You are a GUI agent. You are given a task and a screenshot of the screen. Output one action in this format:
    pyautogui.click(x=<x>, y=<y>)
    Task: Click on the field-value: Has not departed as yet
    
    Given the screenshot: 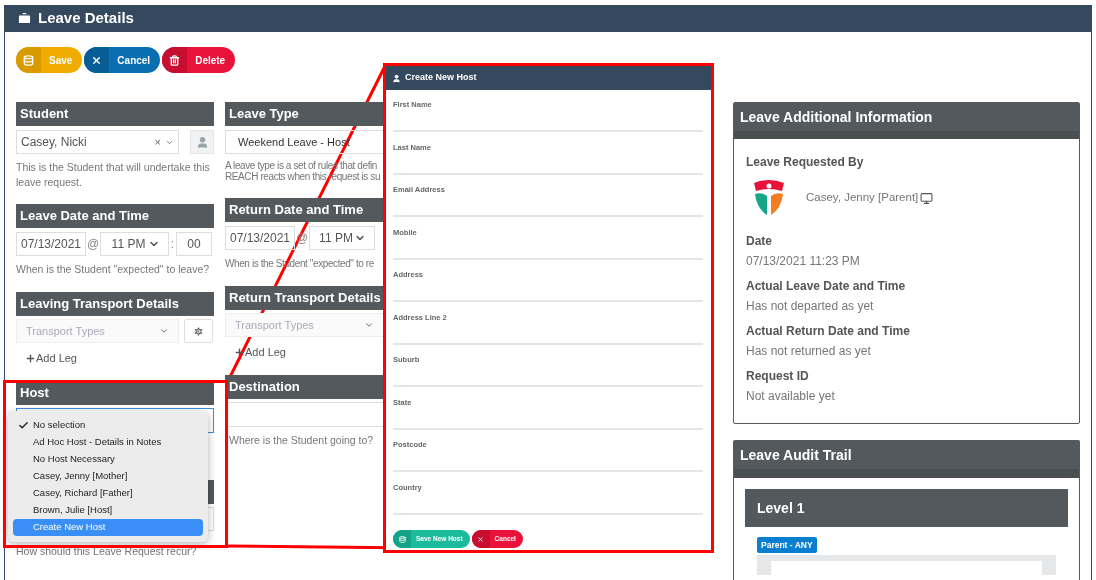 What is the action you would take?
    pyautogui.click(x=810, y=306)
    